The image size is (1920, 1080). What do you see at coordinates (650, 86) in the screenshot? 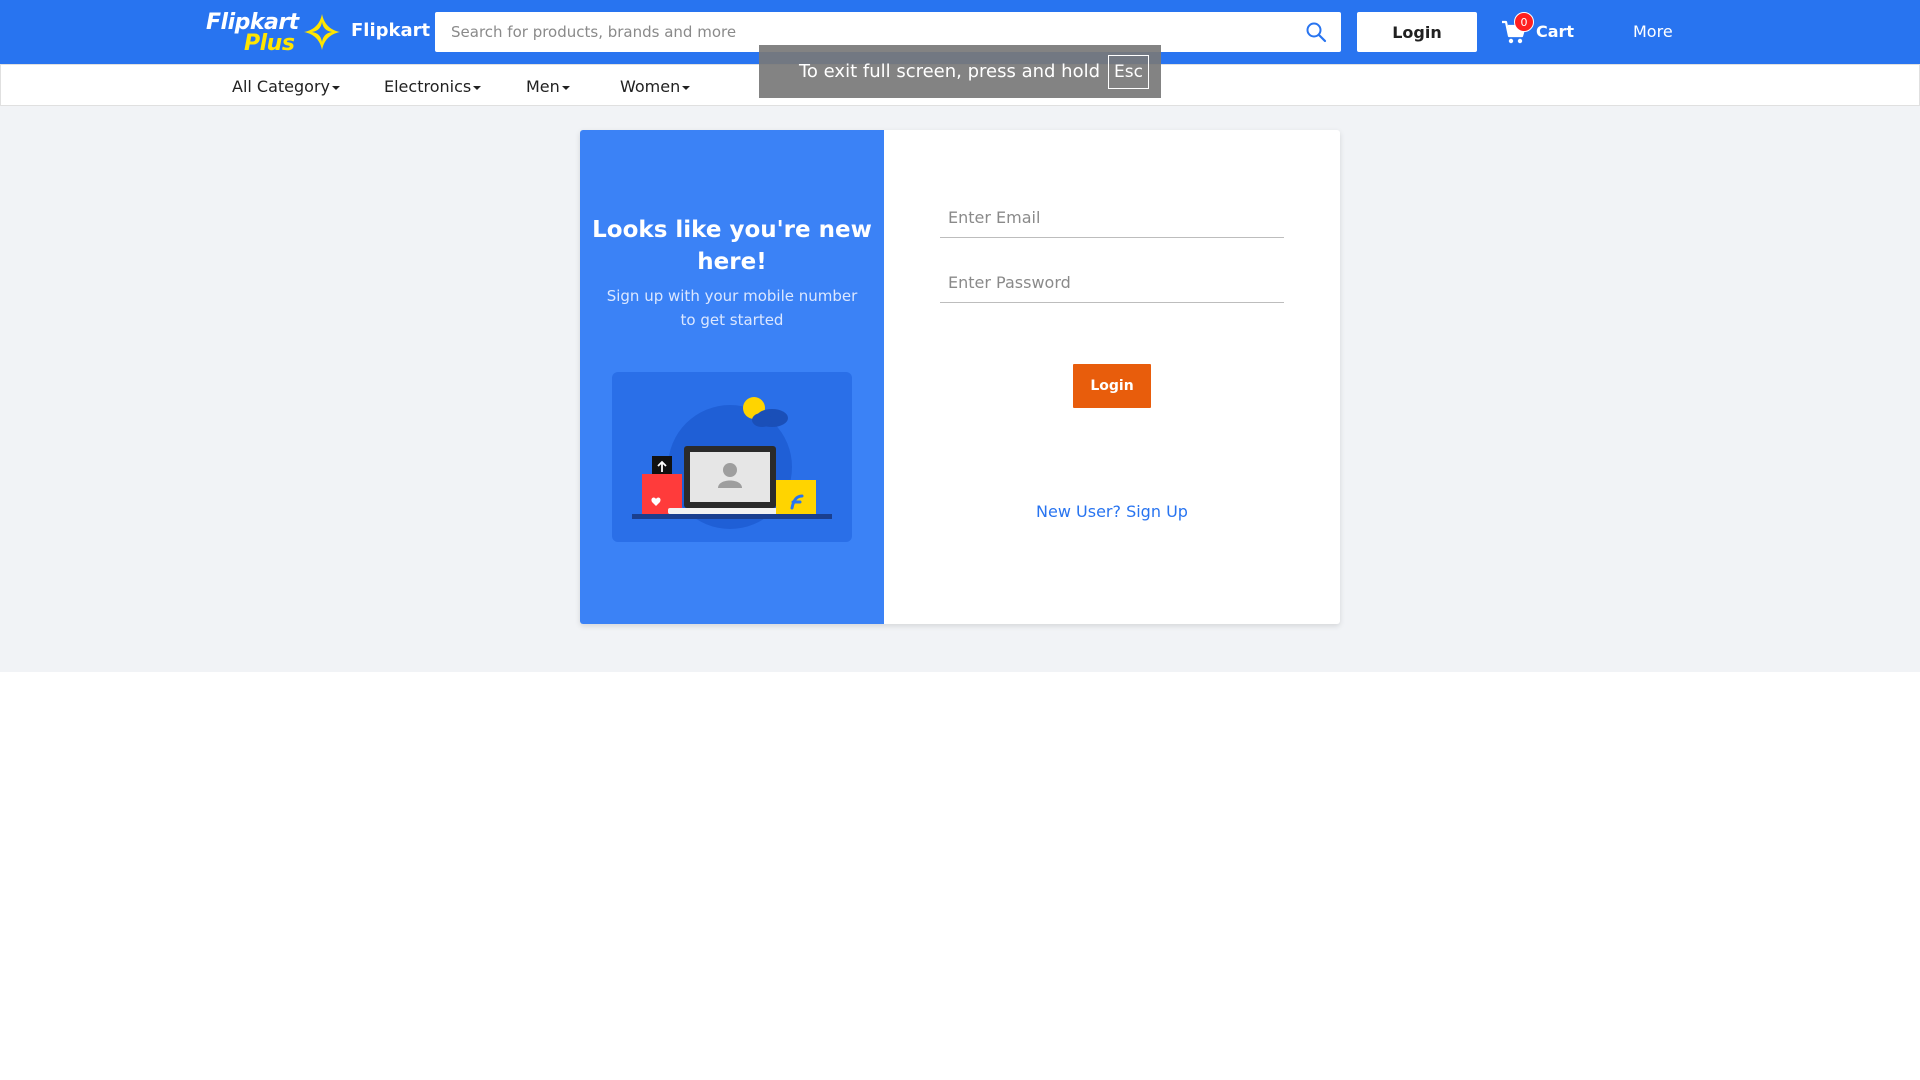
I see `category-label: Women` at bounding box center [650, 86].